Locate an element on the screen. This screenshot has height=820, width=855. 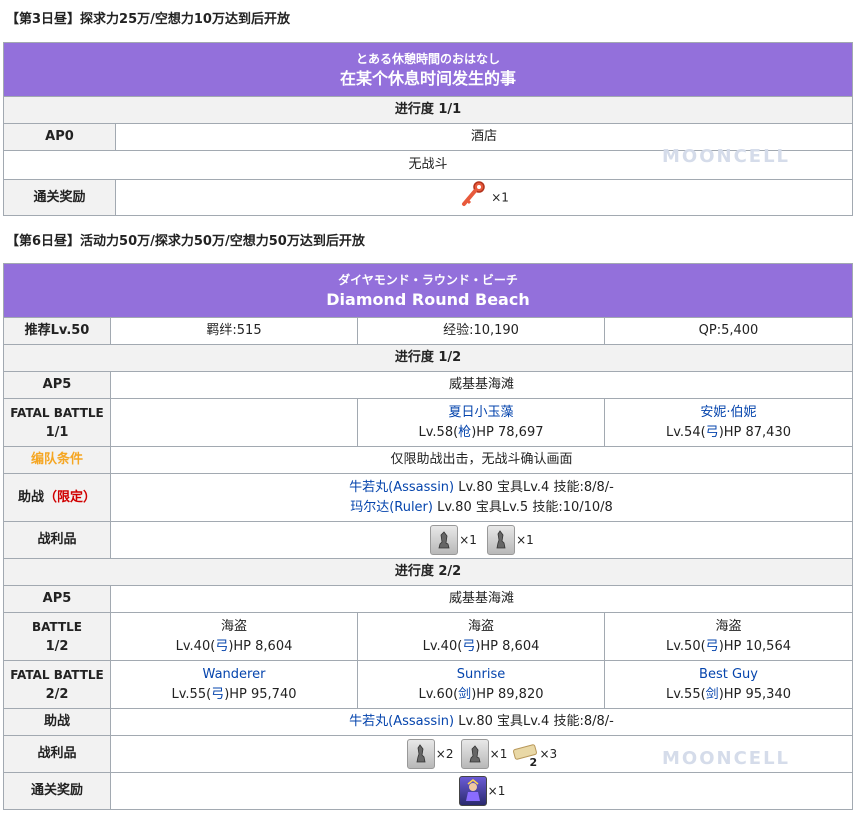
progress-label: 进行度 1/1 is located at coordinates (428, 110).